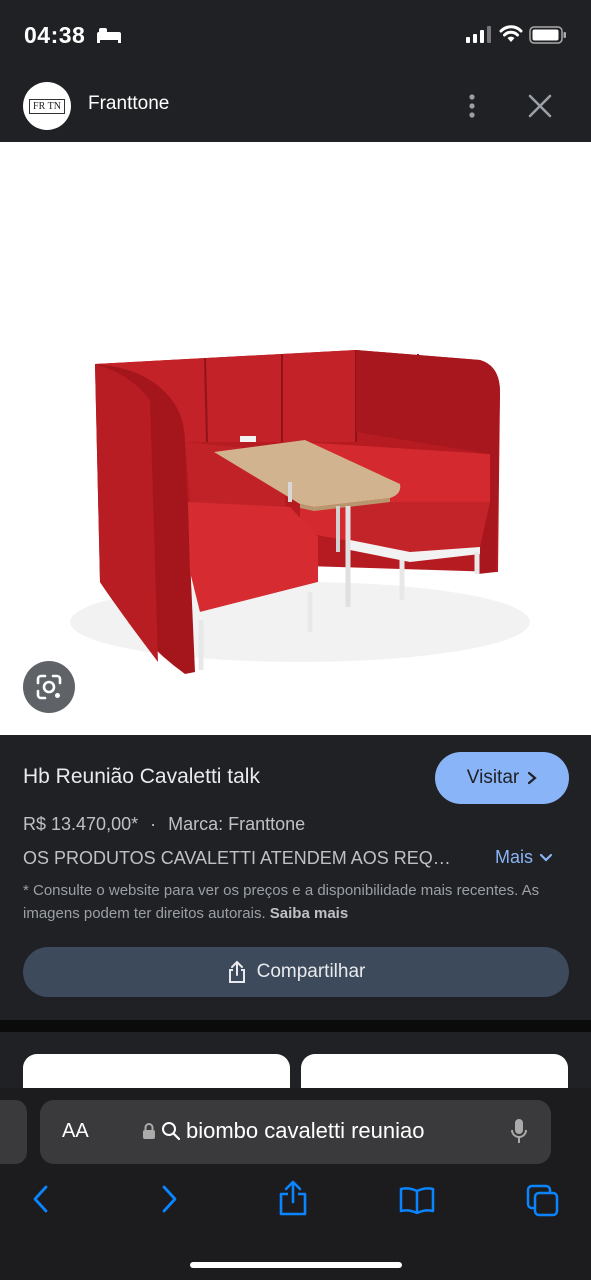 The image size is (591, 1280). I want to click on more-button: Mais, so click(524, 857).